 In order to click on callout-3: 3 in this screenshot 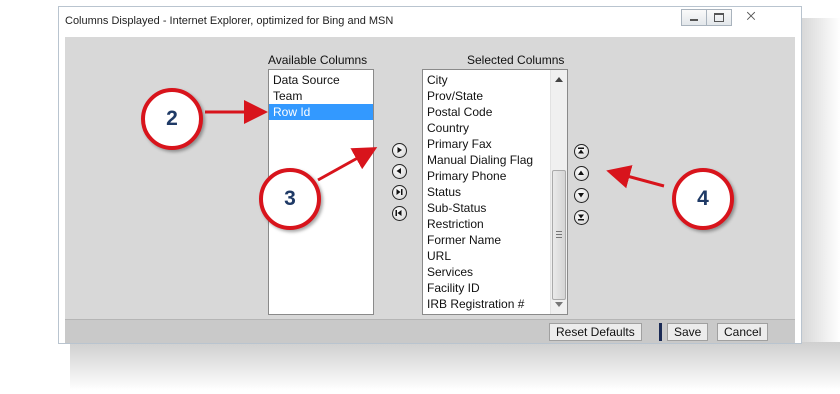, I will do `click(290, 199)`.